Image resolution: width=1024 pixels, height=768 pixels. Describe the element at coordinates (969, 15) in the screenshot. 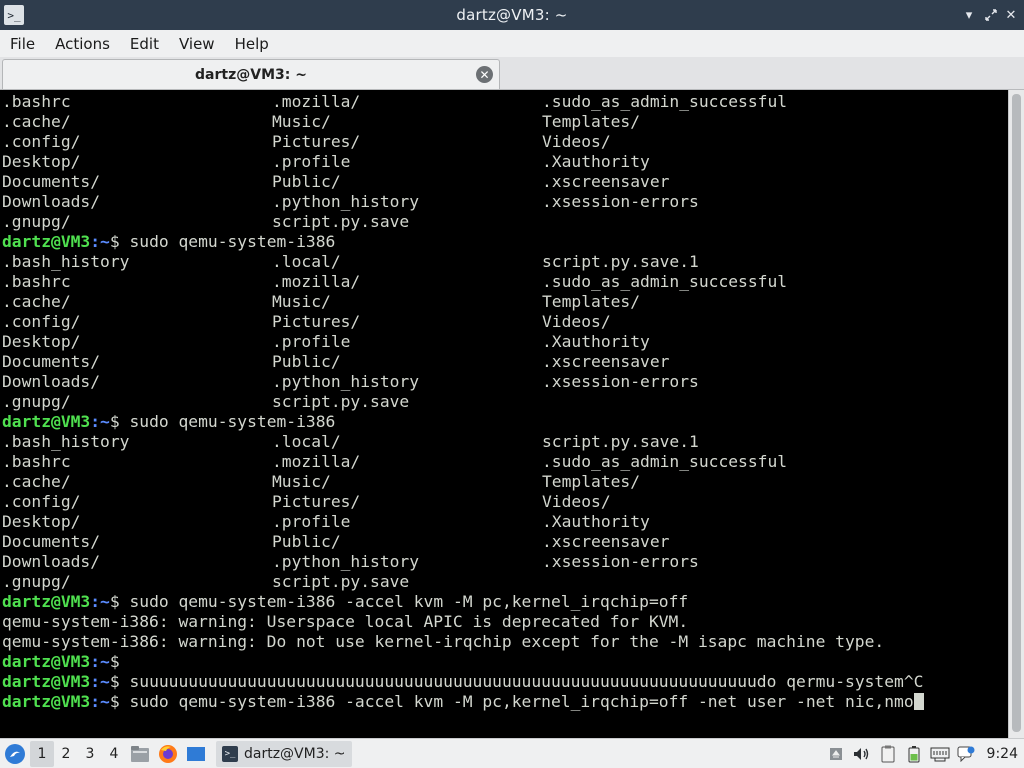

I see `minimize-icon: ▾` at that location.